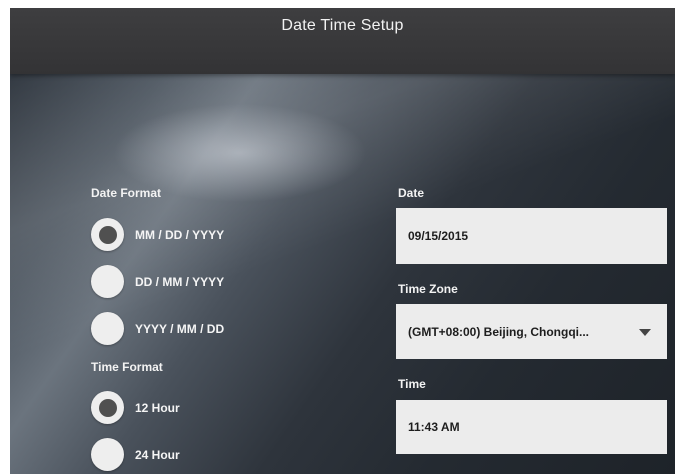 Image resolution: width=685 pixels, height=474 pixels. I want to click on date-field: 09/15/2015, so click(531, 236).